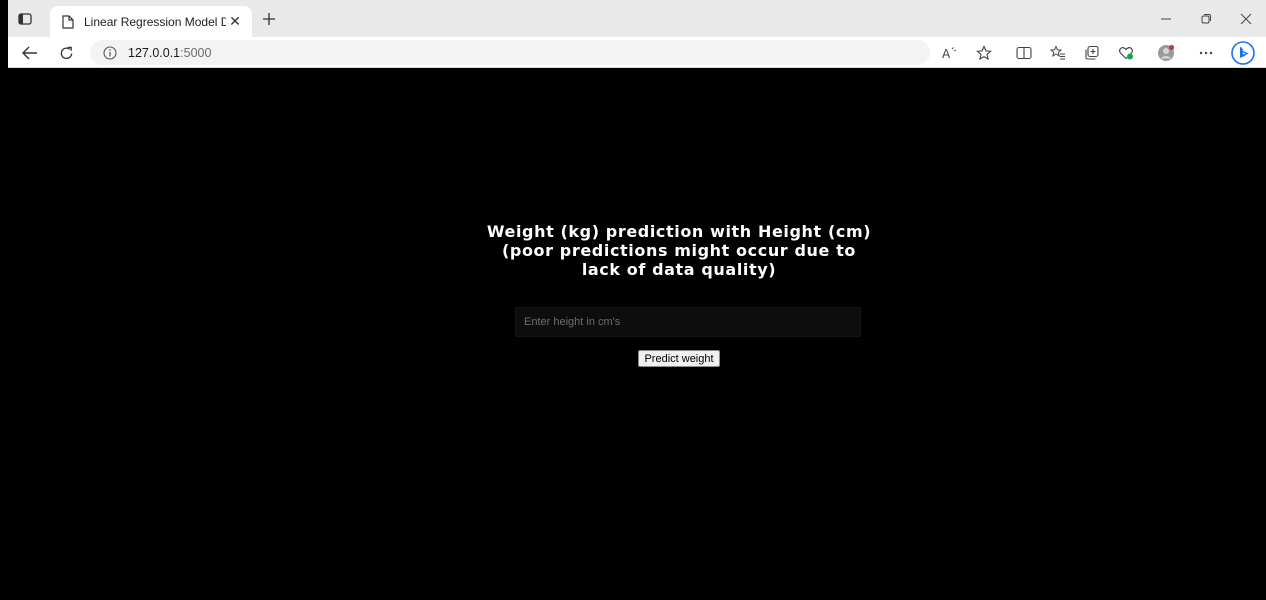 This screenshot has height=600, width=1266. Describe the element at coordinates (1206, 53) in the screenshot. I see `more-icon` at that location.